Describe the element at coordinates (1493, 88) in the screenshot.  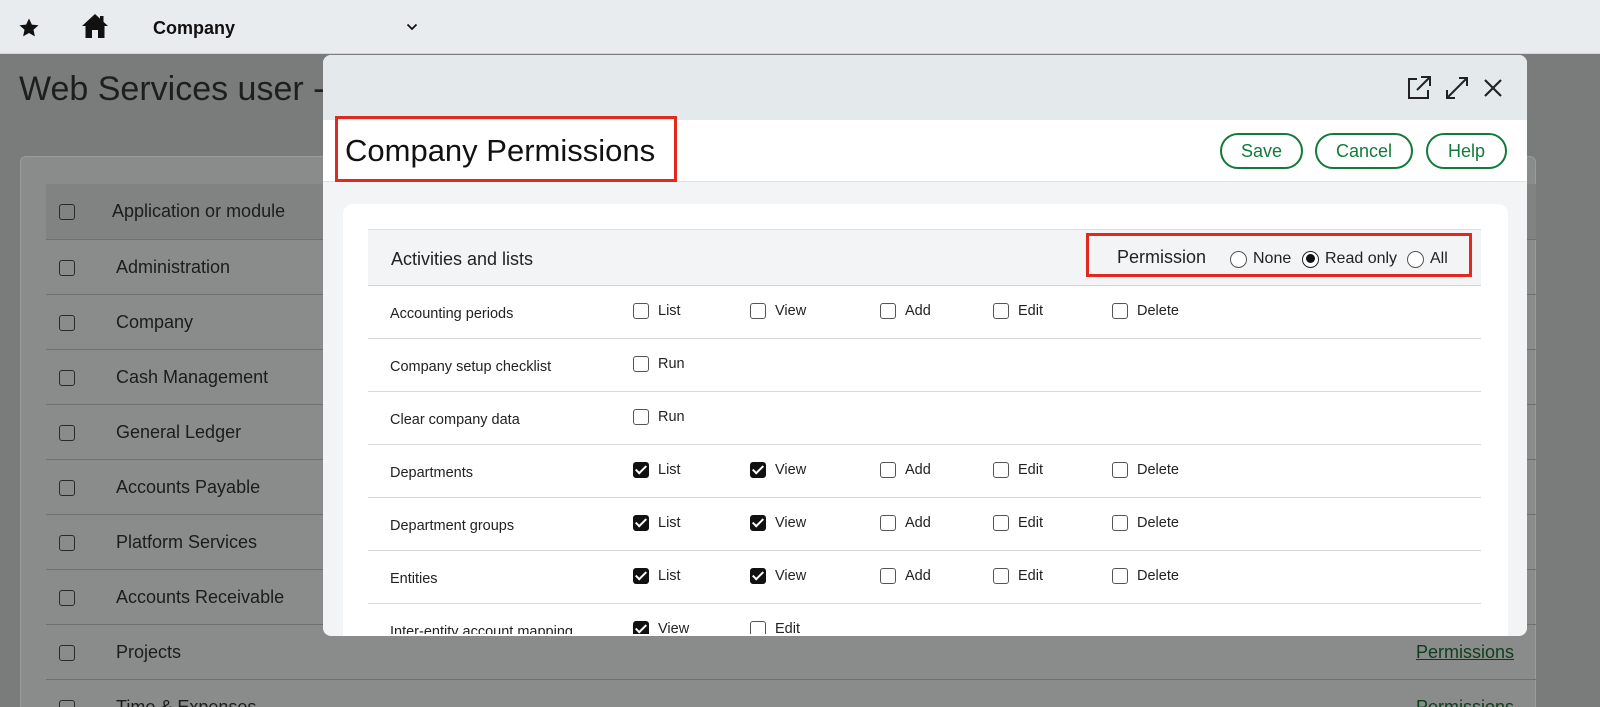
I see `close-icon` at that location.